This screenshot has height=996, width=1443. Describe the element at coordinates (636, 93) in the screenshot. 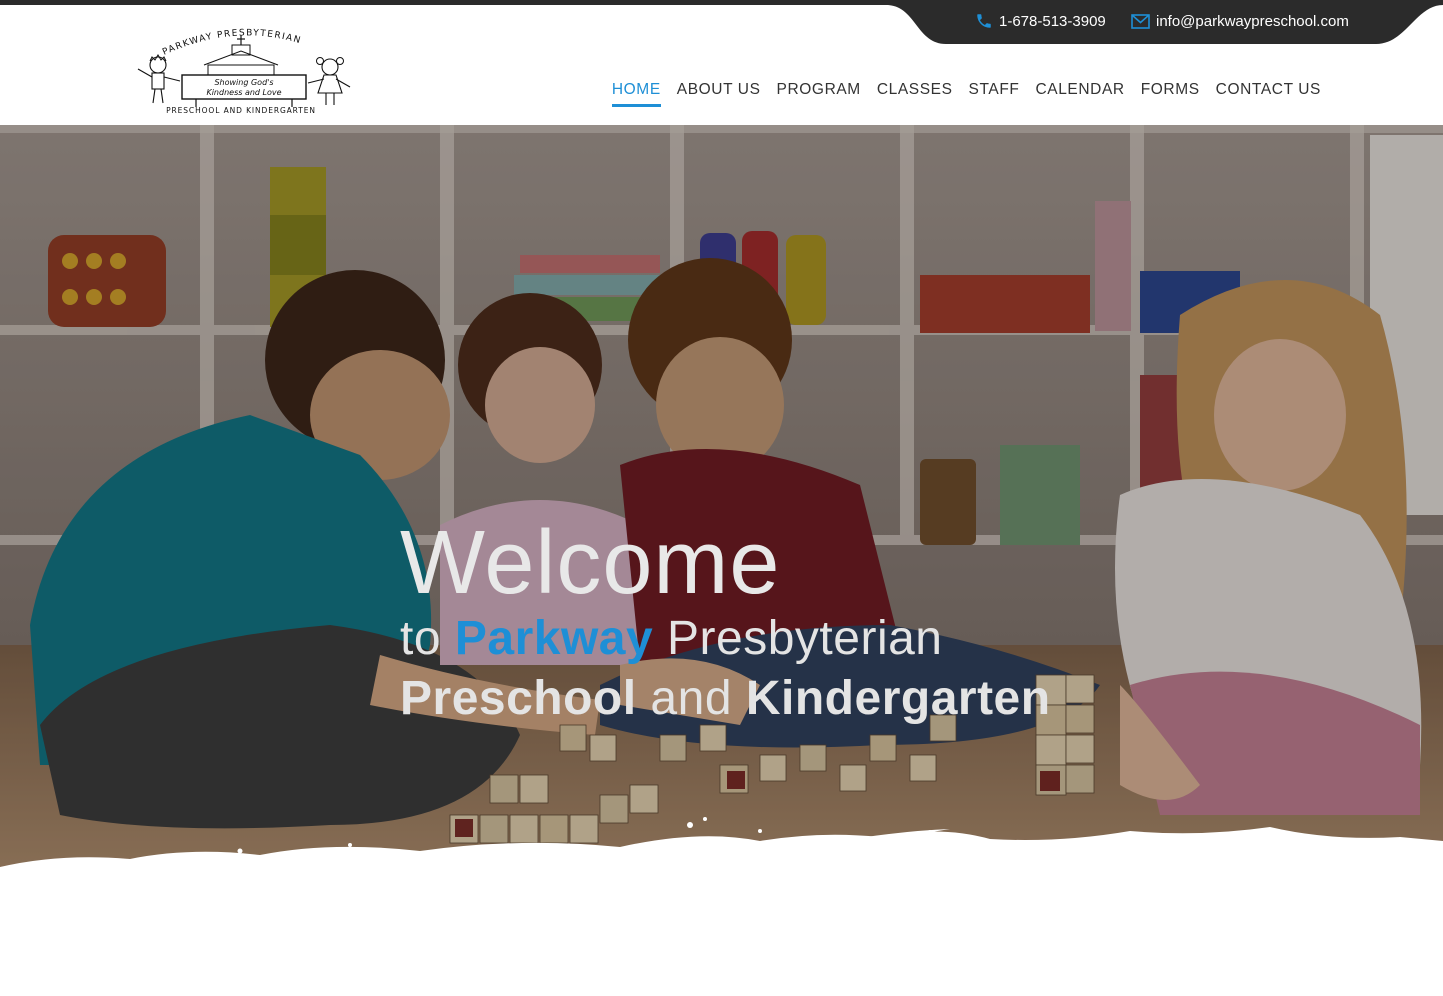

I see `nav-home: HOME` at that location.